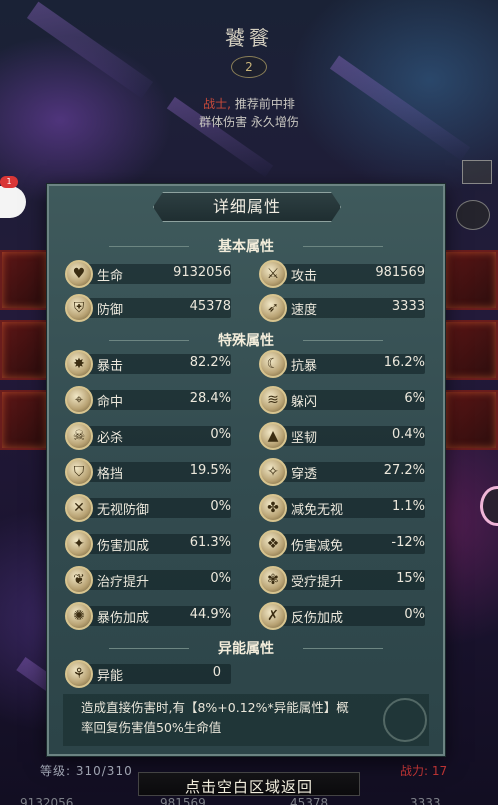  I want to click on hero-description: 战士, 推荐前中排 群体伤害 永久增伤, so click(249, 113).